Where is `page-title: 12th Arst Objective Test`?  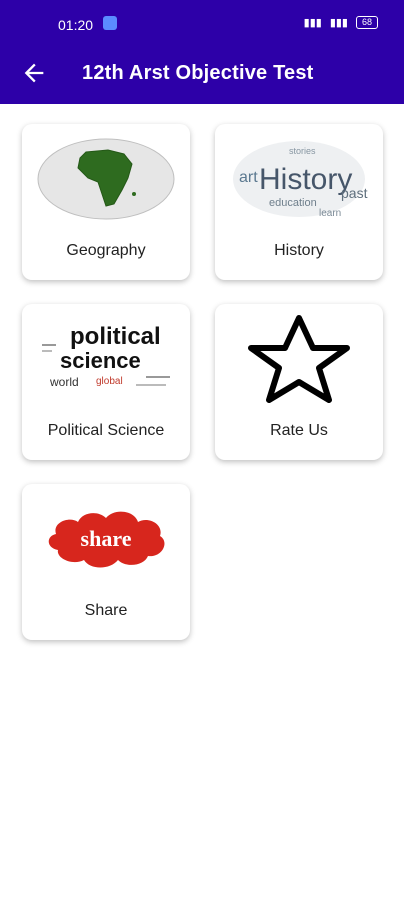 page-title: 12th Arst Objective Test is located at coordinates (198, 73).